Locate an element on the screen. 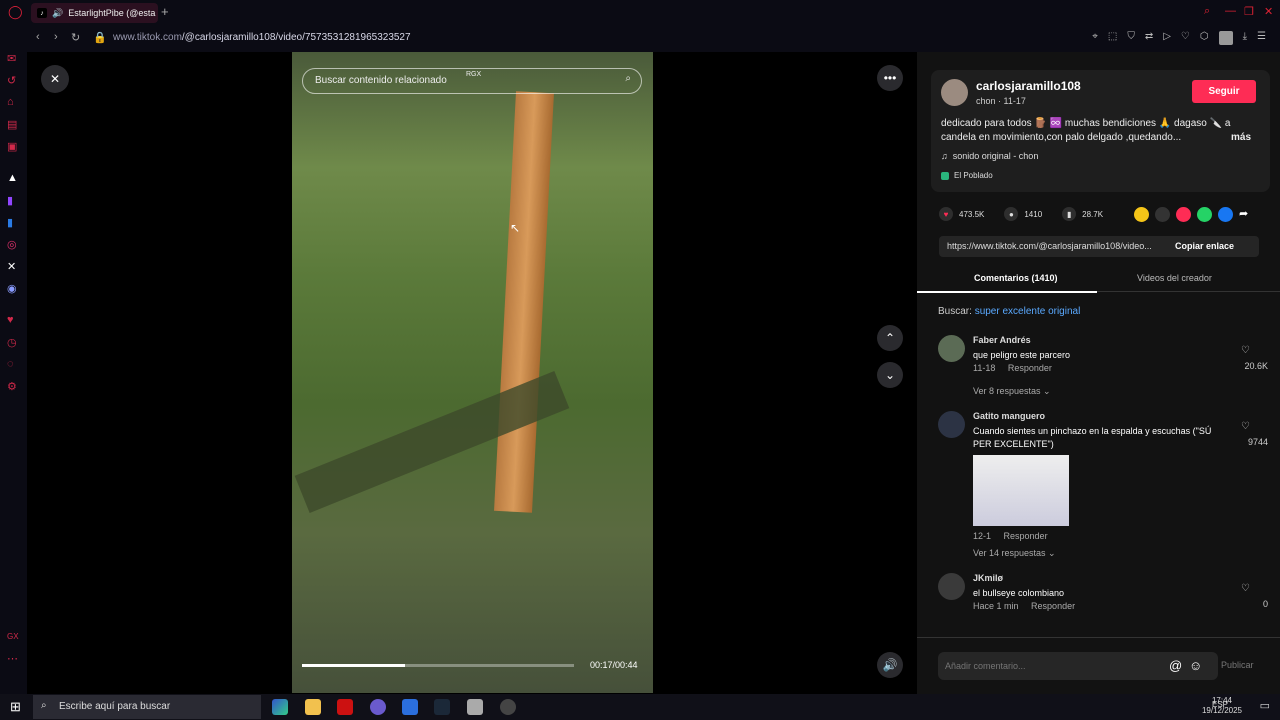 Image resolution: width=1280 pixels, height=720 pixels. sidebar-news-icon: ▤ is located at coordinates (12, 124).